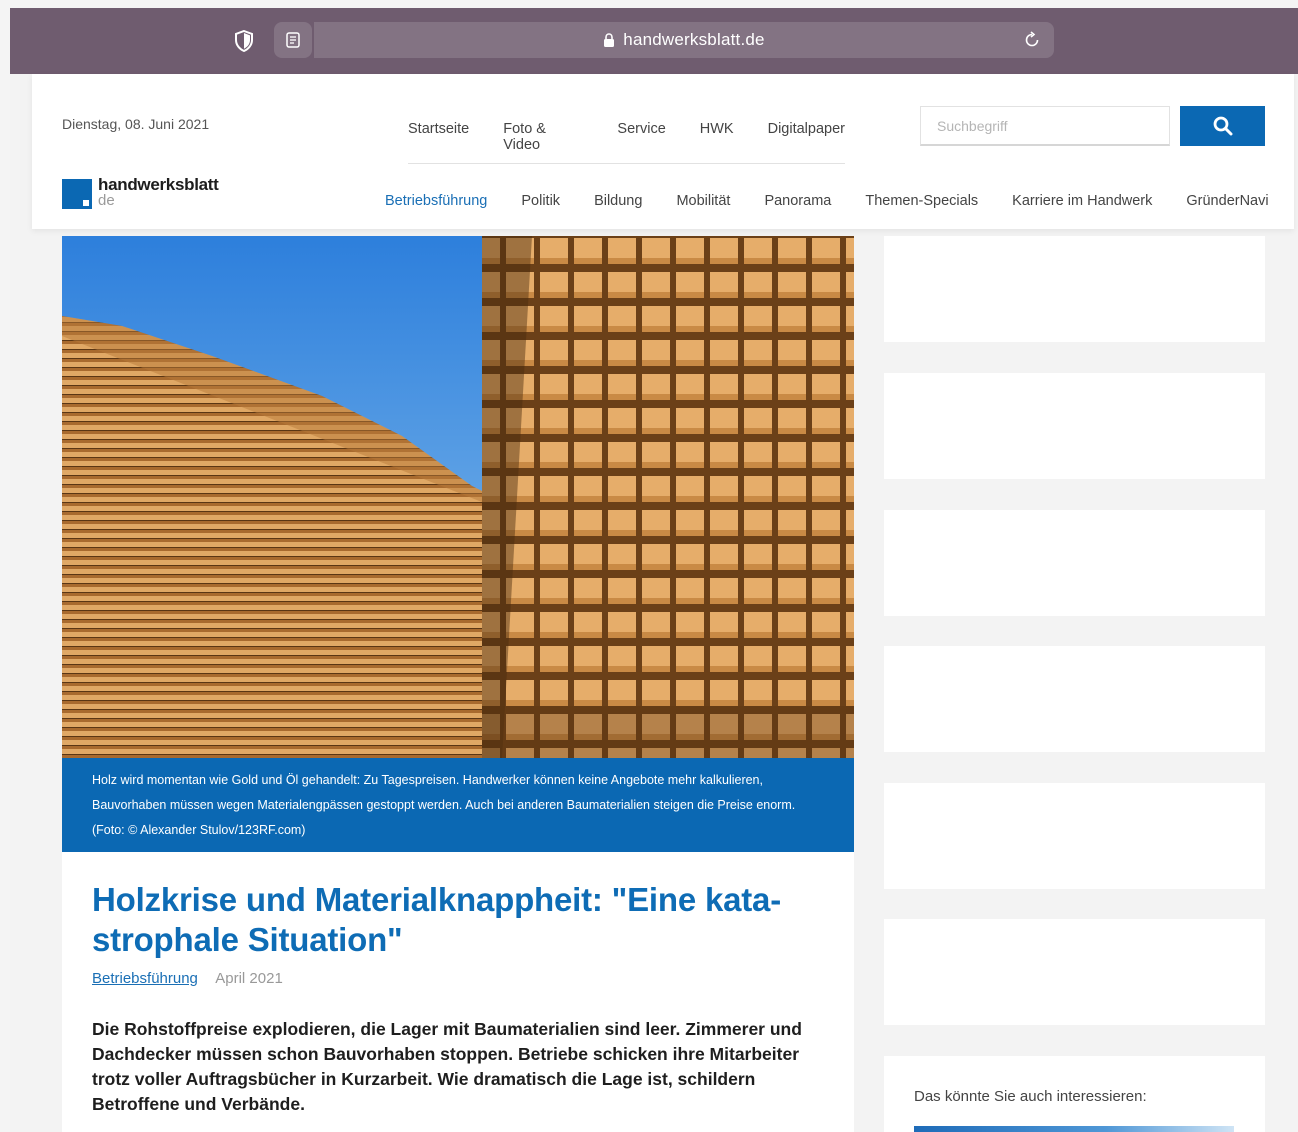 The height and width of the screenshot is (1132, 1298). I want to click on current-date: Dienstag, 08. Juni 2021, so click(136, 124).